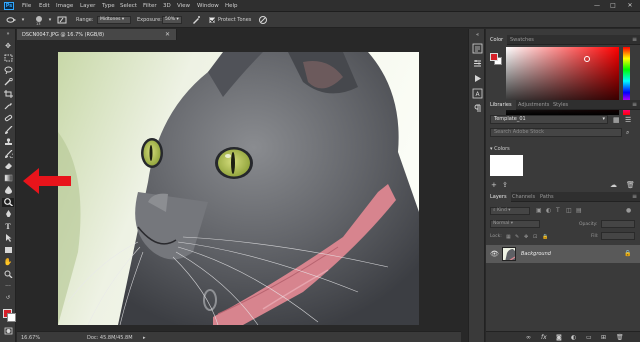  Describe the element at coordinates (526, 237) in the screenshot. I see `lock-position-icon: ✥` at that location.